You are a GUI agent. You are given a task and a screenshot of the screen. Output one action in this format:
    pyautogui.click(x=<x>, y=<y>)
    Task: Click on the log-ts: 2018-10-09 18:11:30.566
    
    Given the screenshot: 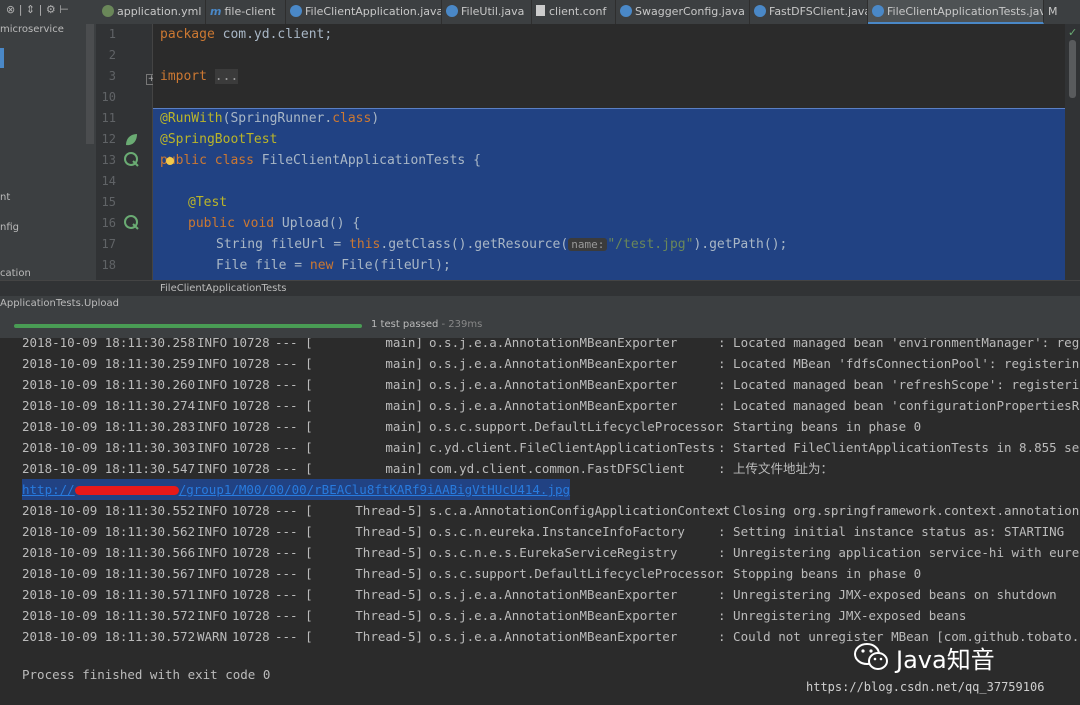 What is the action you would take?
    pyautogui.click(x=109, y=552)
    